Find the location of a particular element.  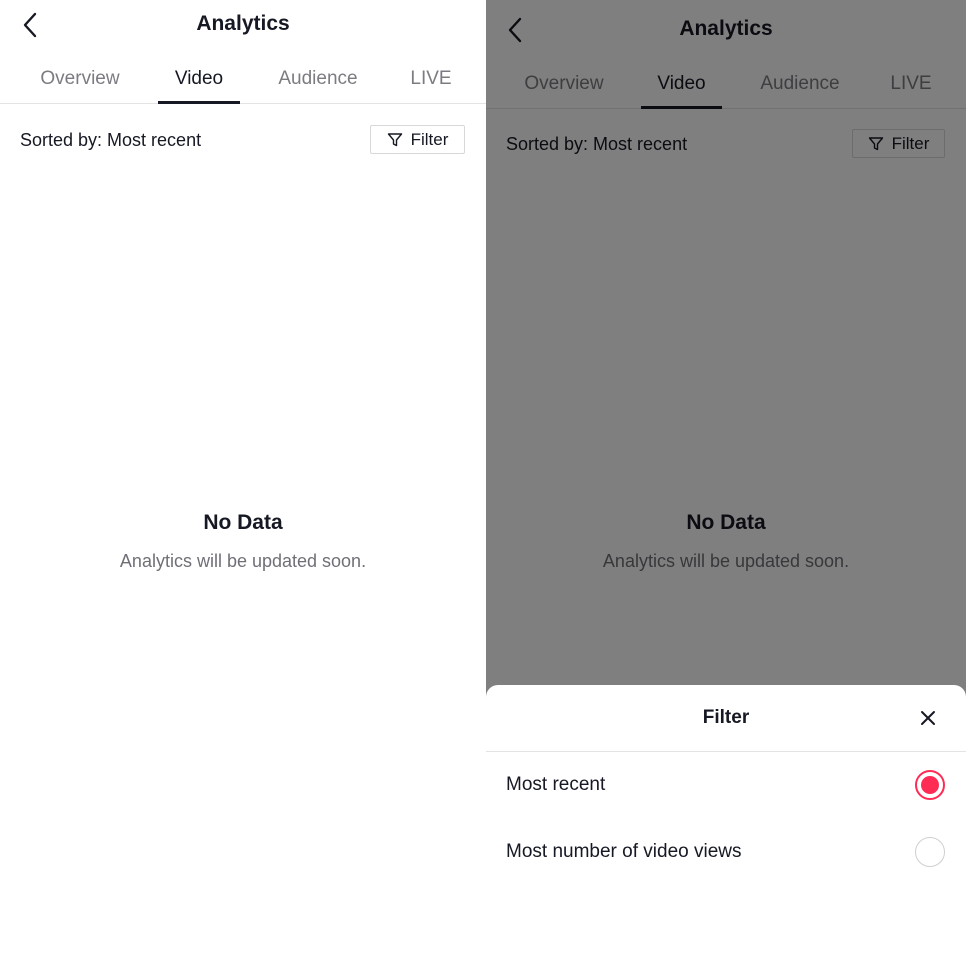

sheet-divider is located at coordinates (726, 751).